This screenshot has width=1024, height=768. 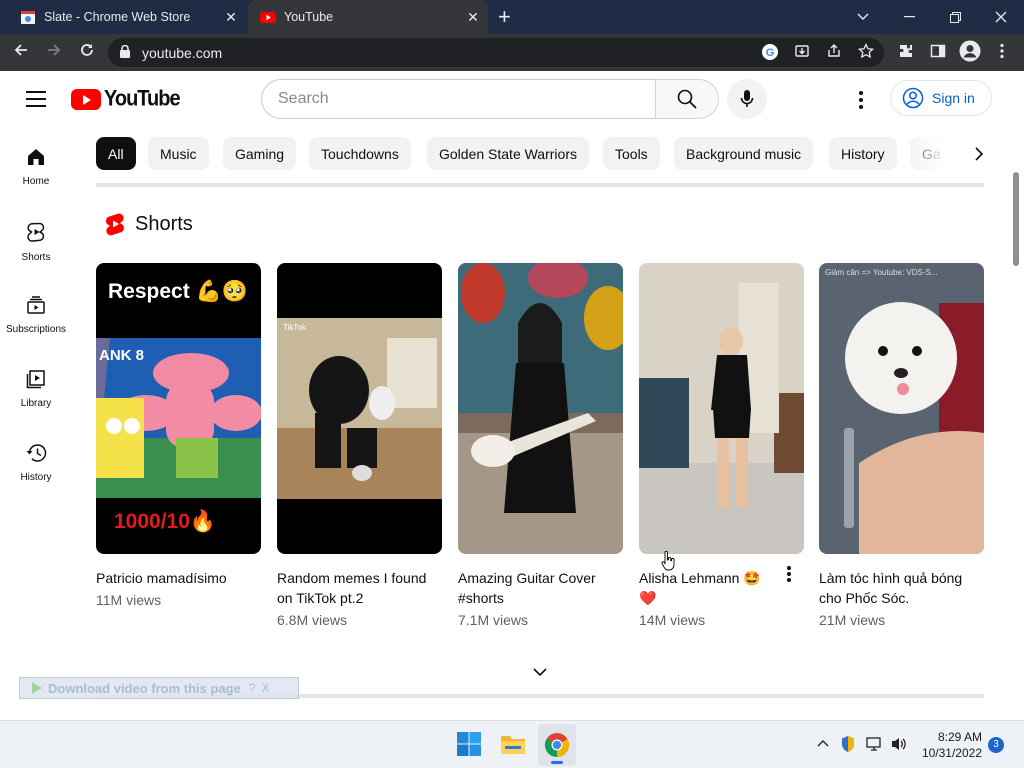 I want to click on reload-button, so click(x=87, y=52).